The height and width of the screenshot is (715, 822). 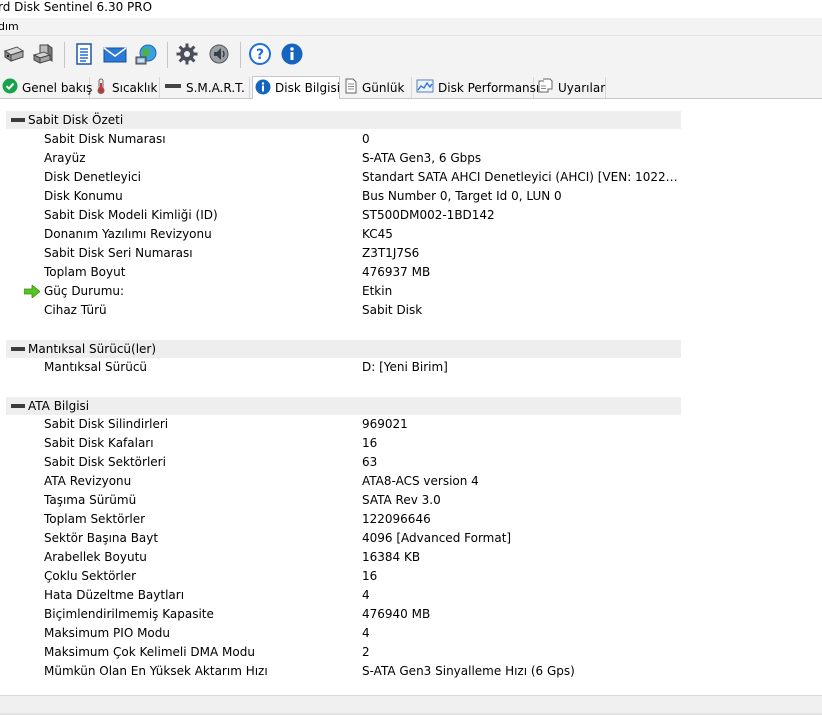 What do you see at coordinates (90, 576) in the screenshot?
I see `property-label: Çoklu Sektörler` at bounding box center [90, 576].